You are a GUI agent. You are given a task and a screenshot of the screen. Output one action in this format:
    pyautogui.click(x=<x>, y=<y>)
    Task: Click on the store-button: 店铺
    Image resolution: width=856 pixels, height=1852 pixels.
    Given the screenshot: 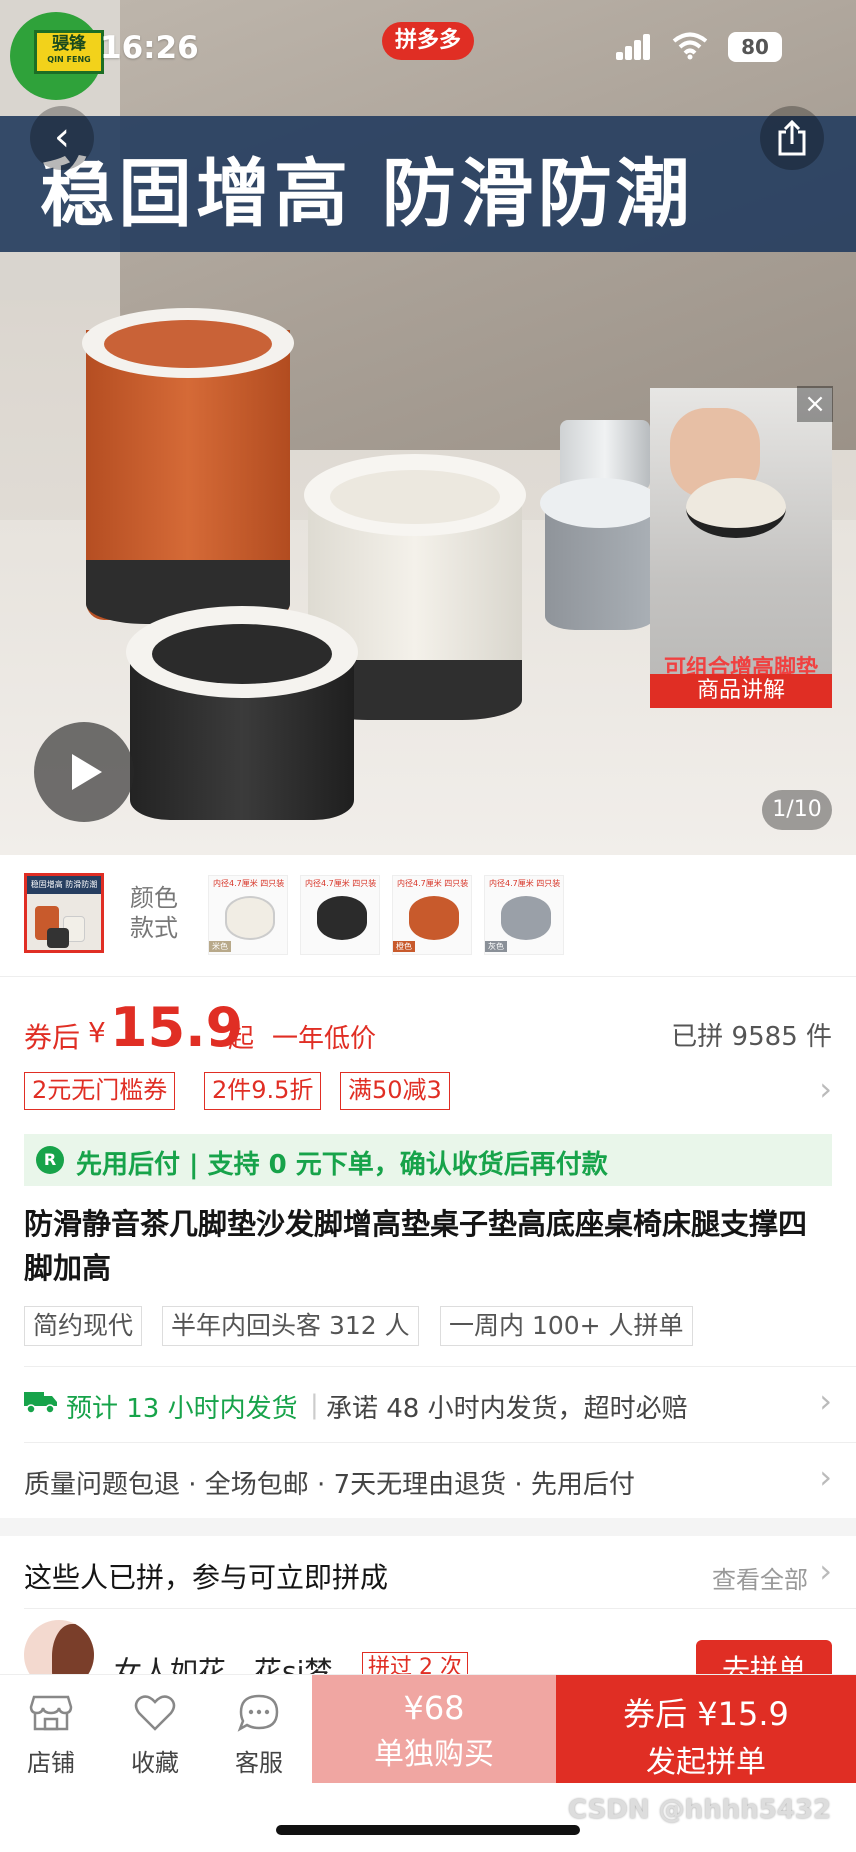 What is the action you would take?
    pyautogui.click(x=51, y=1735)
    